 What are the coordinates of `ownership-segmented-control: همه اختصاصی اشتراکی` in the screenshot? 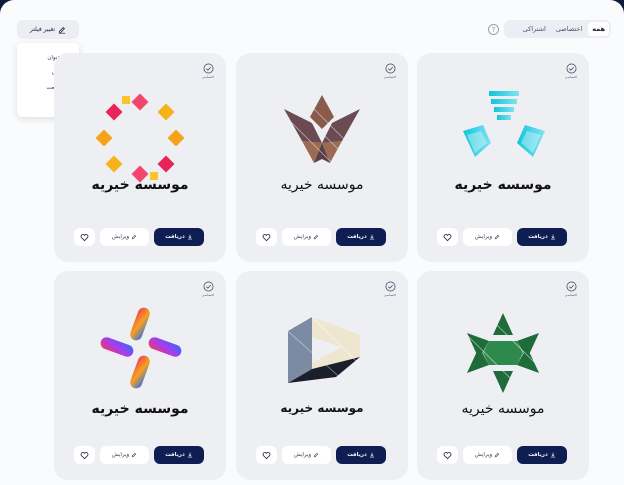 It's located at (557, 29).